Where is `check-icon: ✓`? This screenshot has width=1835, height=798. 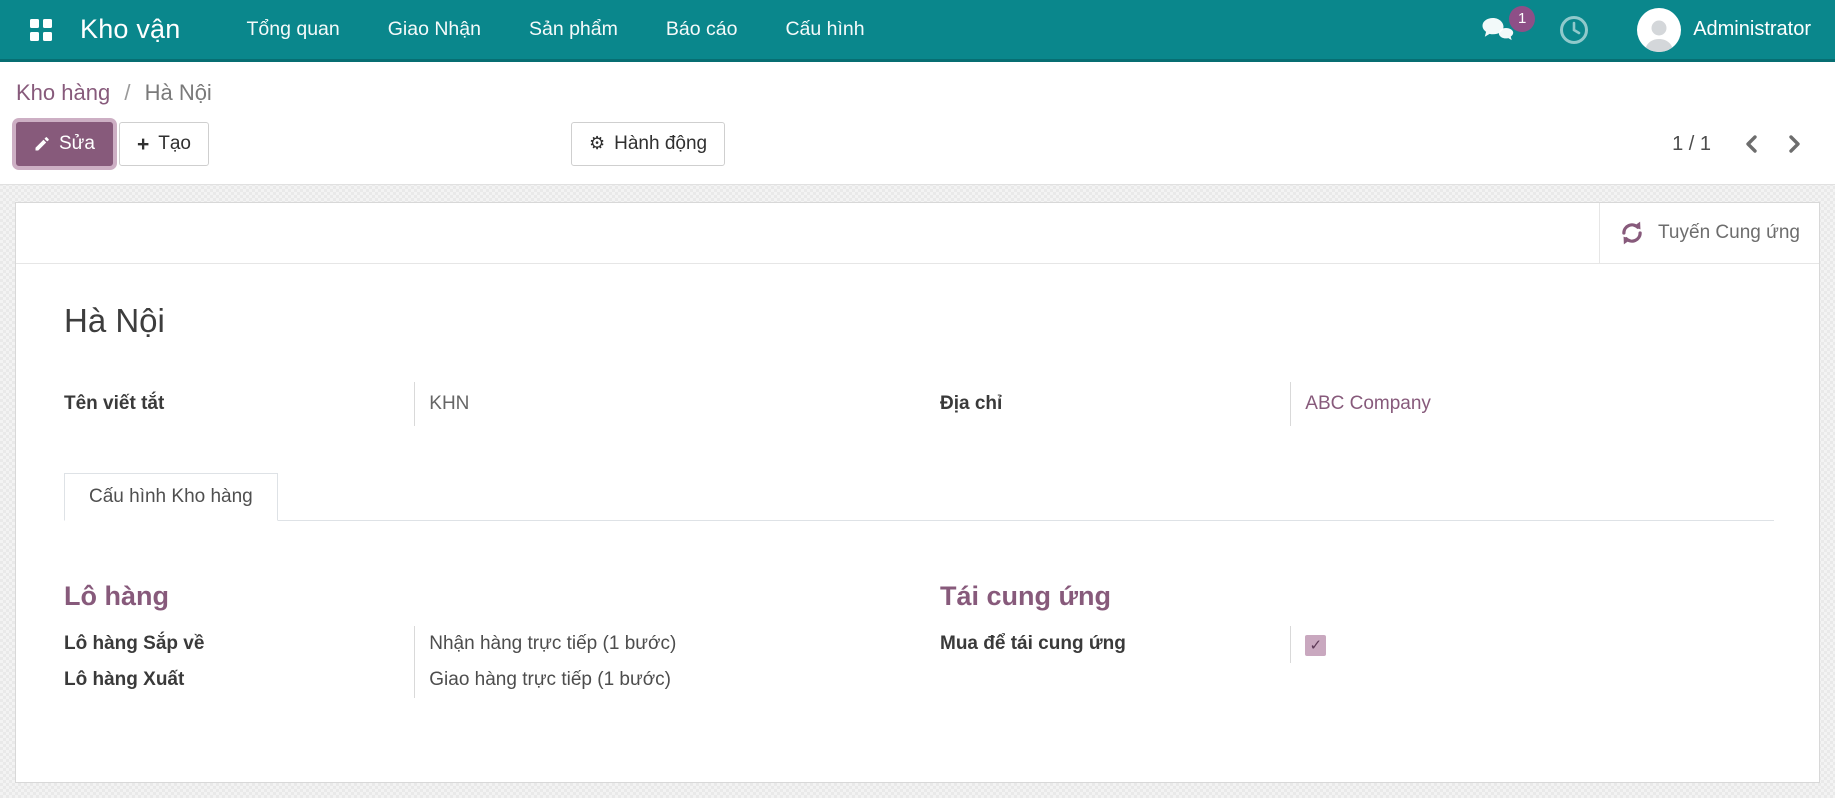
check-icon: ✓ is located at coordinates (1316, 645).